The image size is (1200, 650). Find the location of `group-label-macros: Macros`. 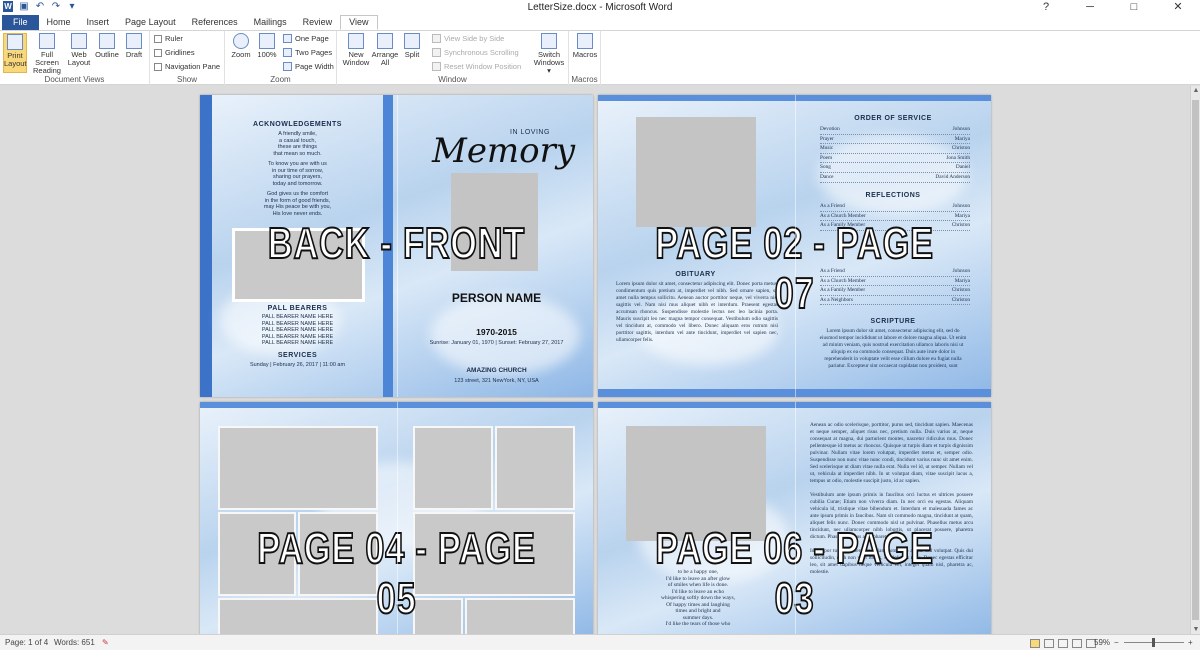

group-label-macros: Macros is located at coordinates (584, 79).